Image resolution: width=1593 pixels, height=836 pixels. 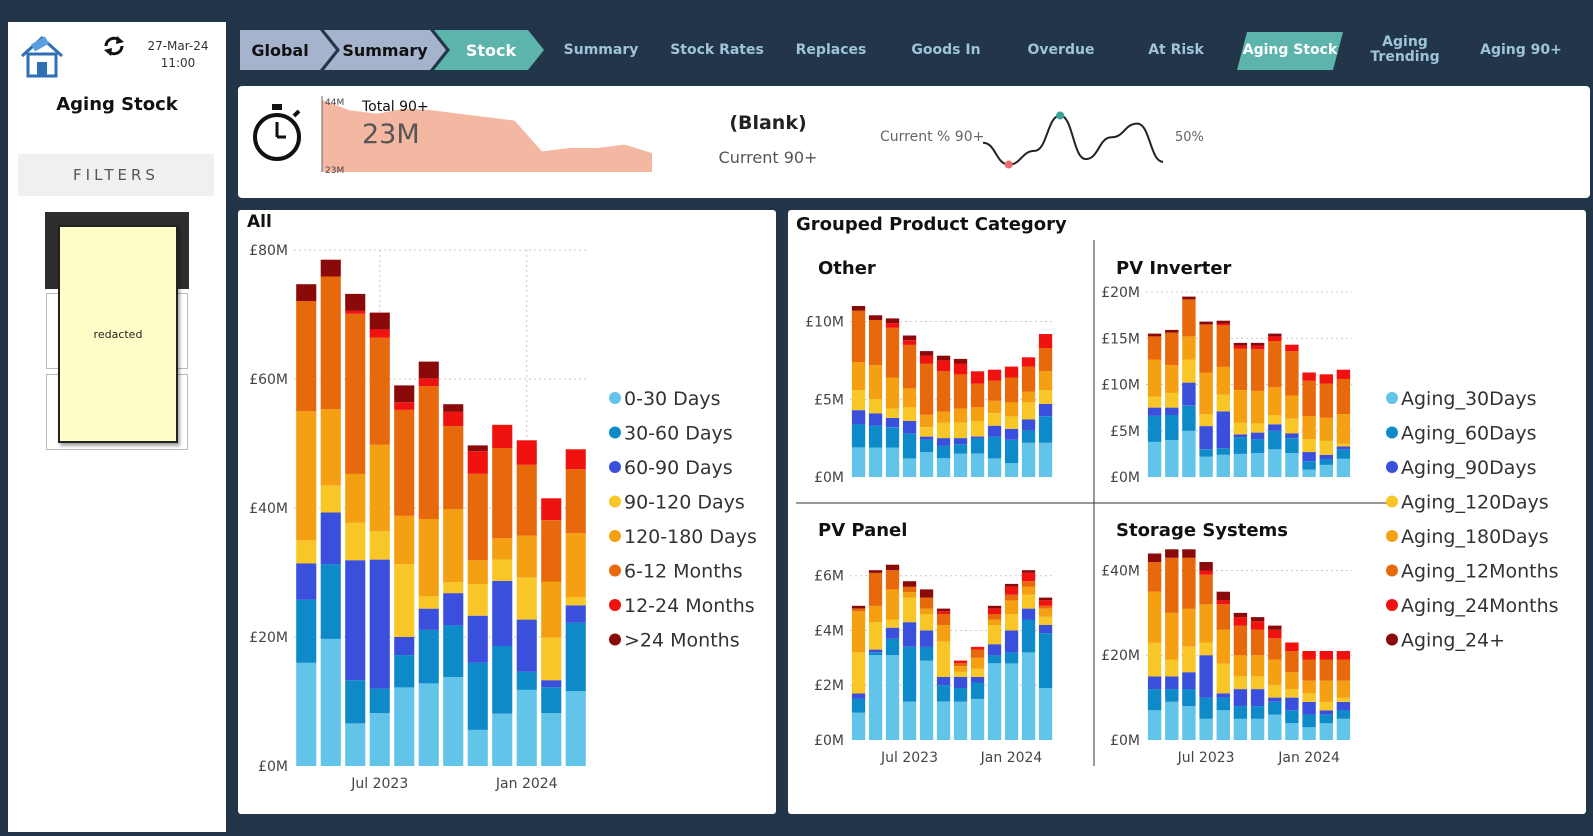 What do you see at coordinates (684, 503) in the screenshot?
I see `legend-label: 90-120 Days` at bounding box center [684, 503].